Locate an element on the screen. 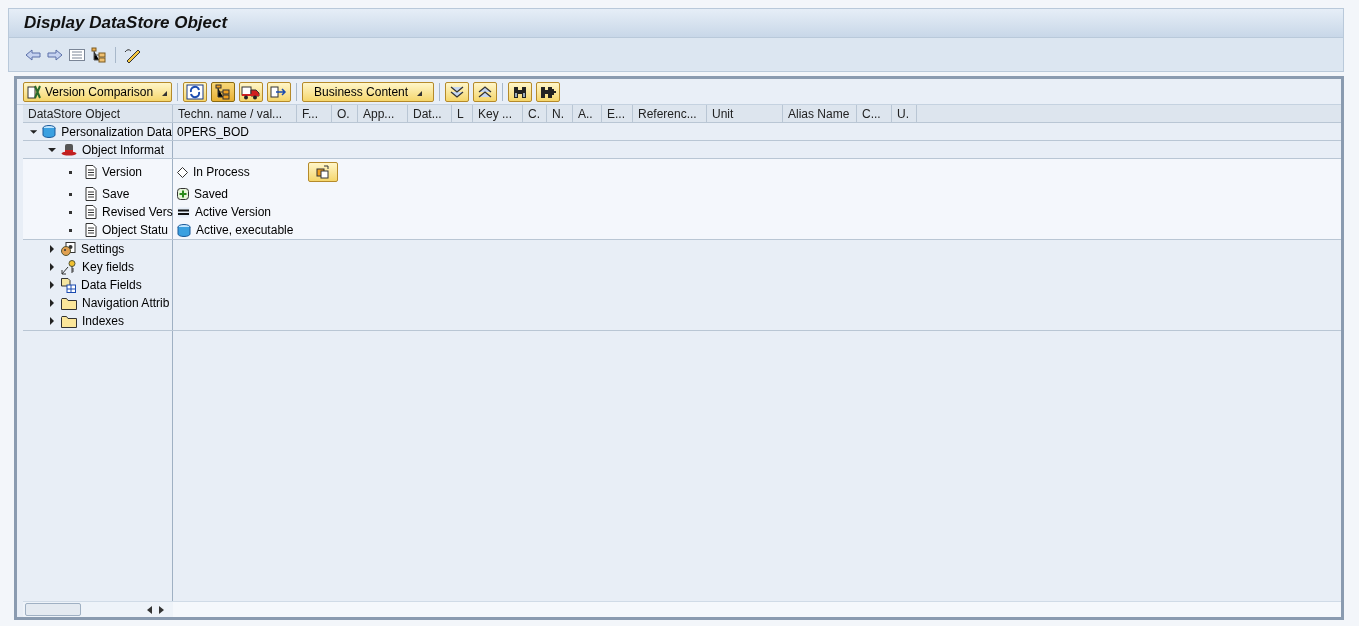 This screenshot has height=626, width=1359. scroll-right-icon is located at coordinates (162, 609).